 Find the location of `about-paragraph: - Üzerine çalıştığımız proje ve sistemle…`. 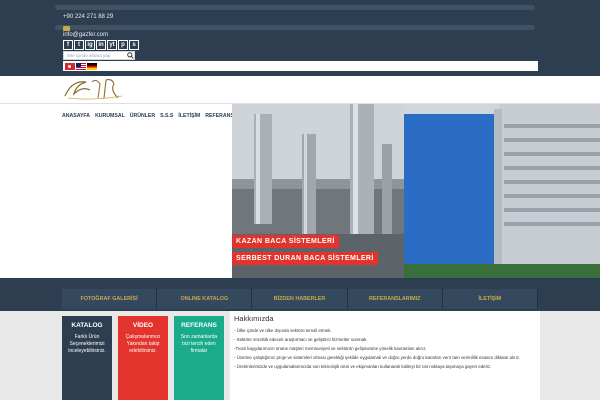

about-paragraph: - Üzerine çalıştığımız proje ve sistemle… is located at coordinates (377, 357).